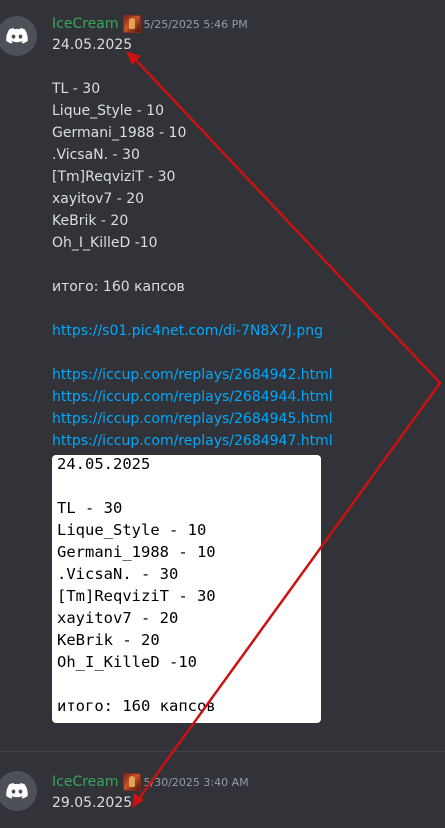 The width and height of the screenshot is (445, 828). Describe the element at coordinates (76, 89) in the screenshot. I see `message-text-line: TL - 30` at that location.